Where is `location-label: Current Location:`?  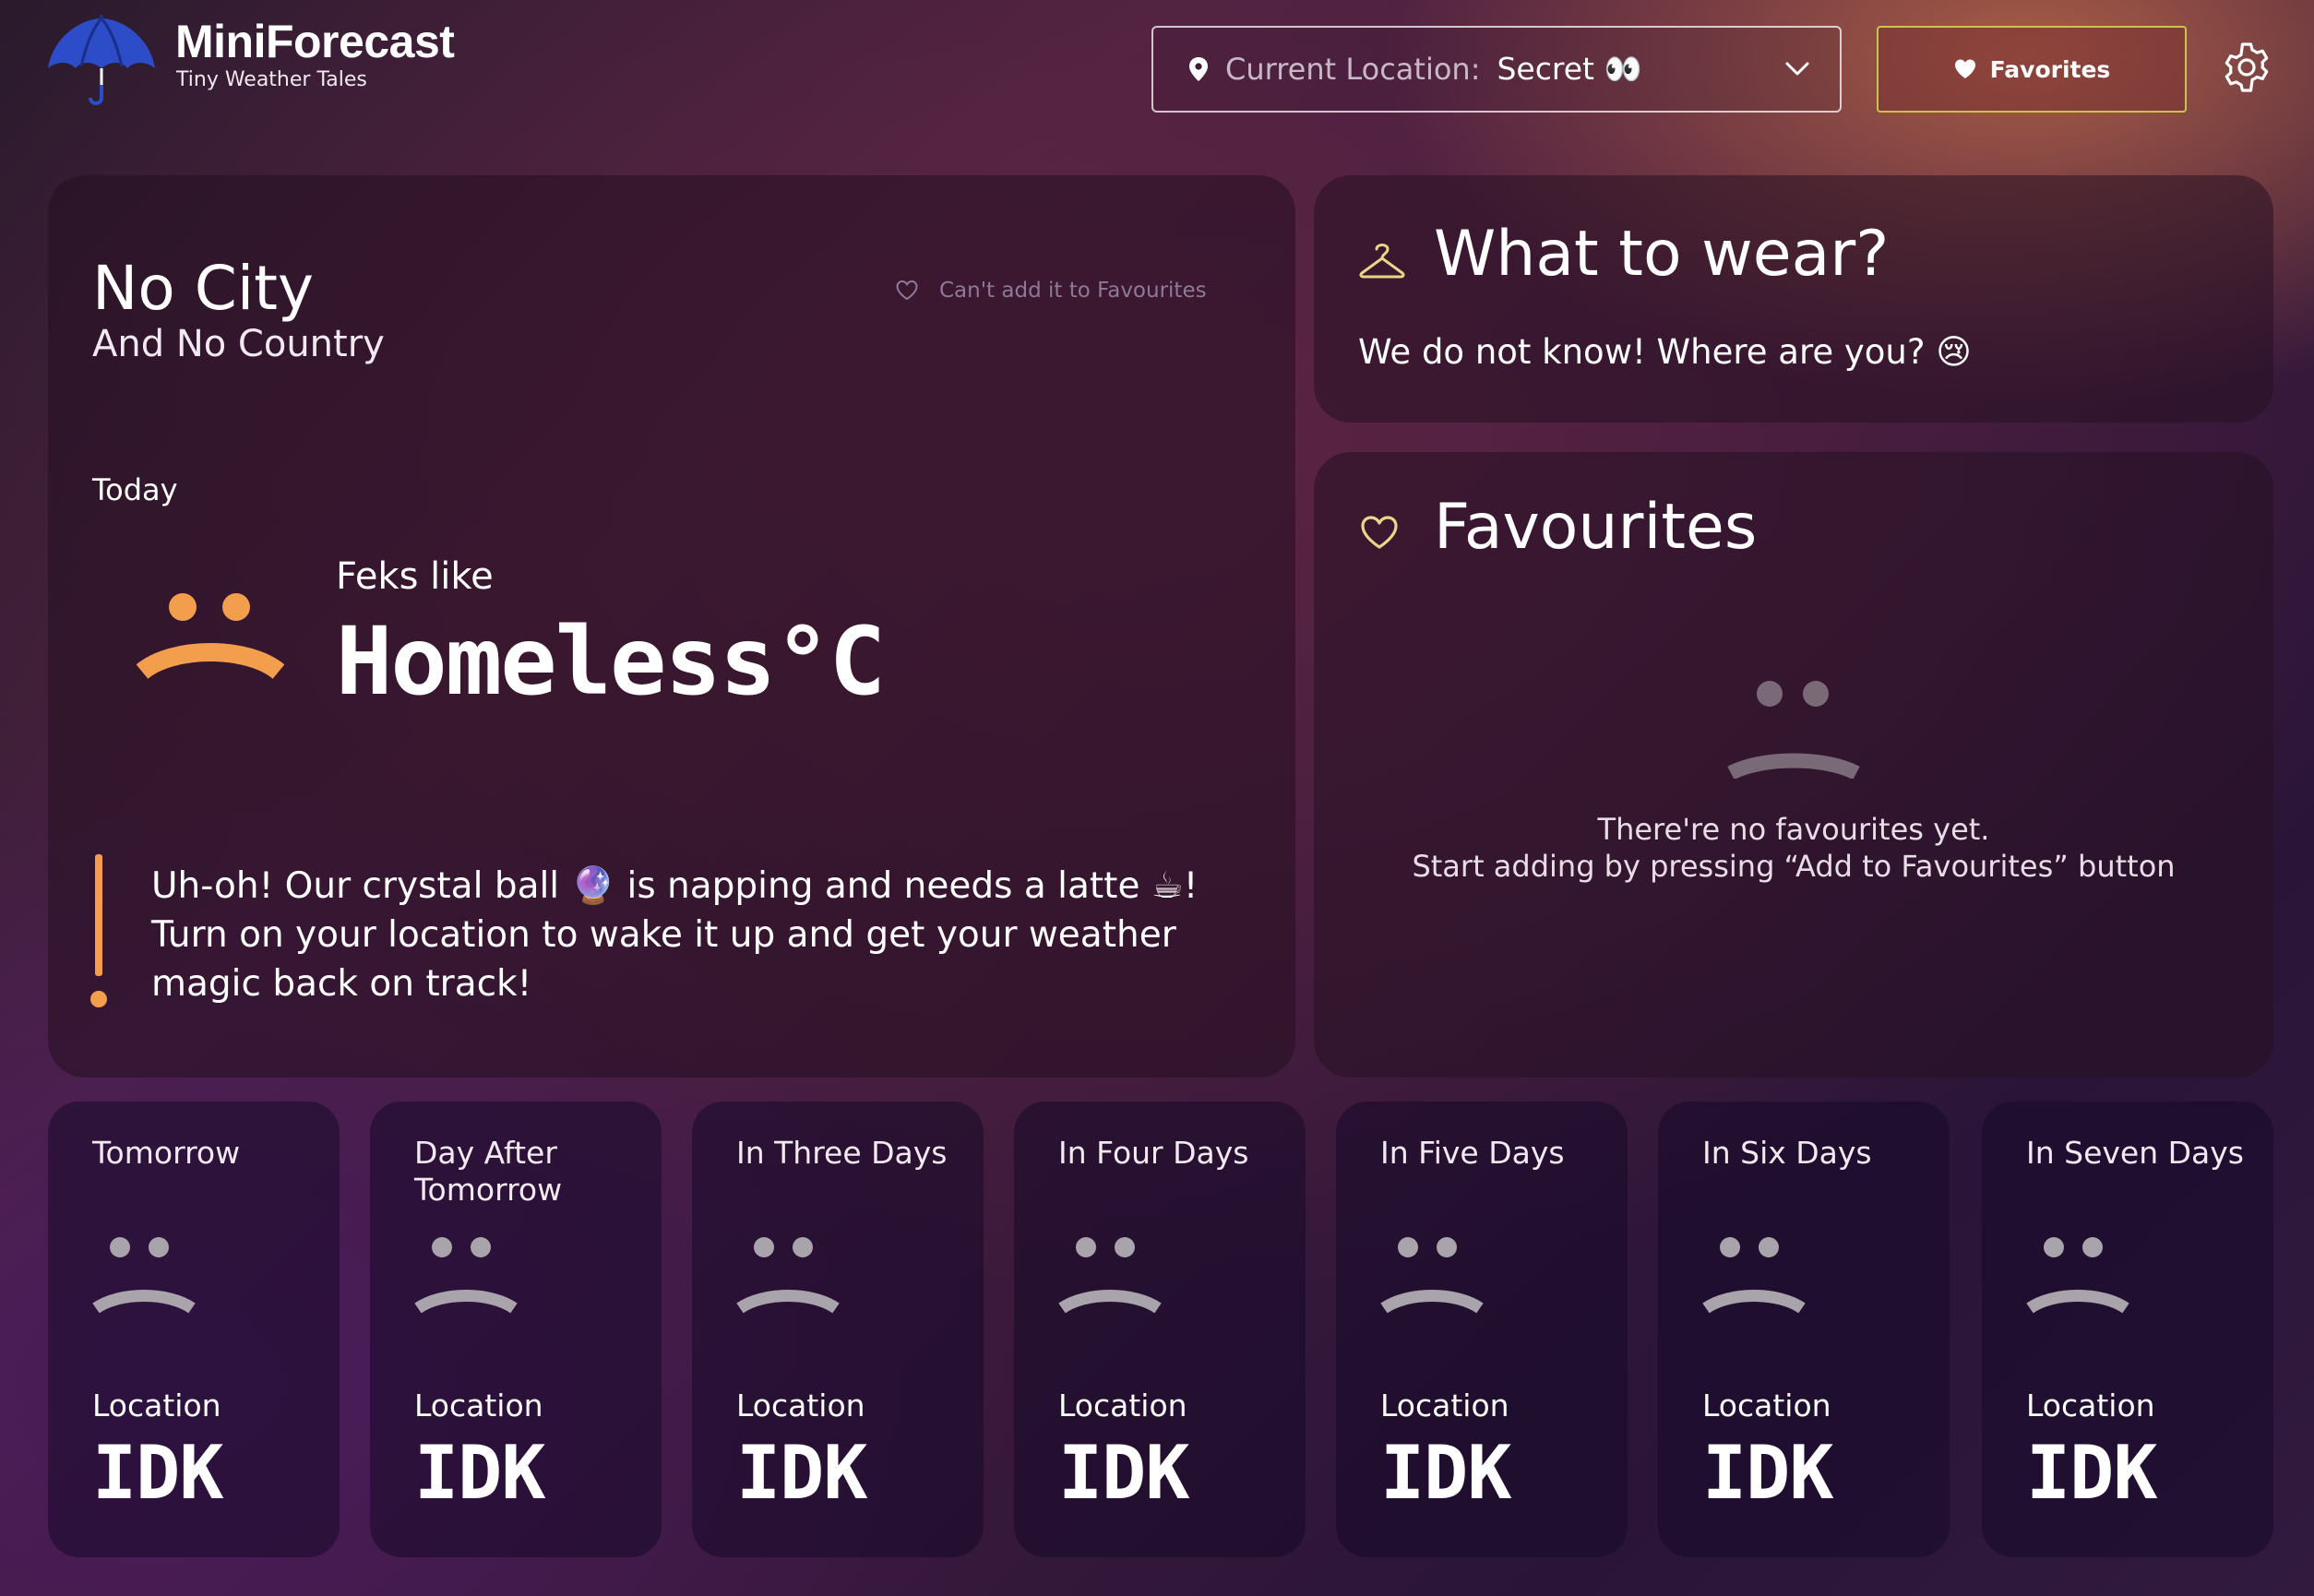
location-label: Current Location: is located at coordinates (1353, 69).